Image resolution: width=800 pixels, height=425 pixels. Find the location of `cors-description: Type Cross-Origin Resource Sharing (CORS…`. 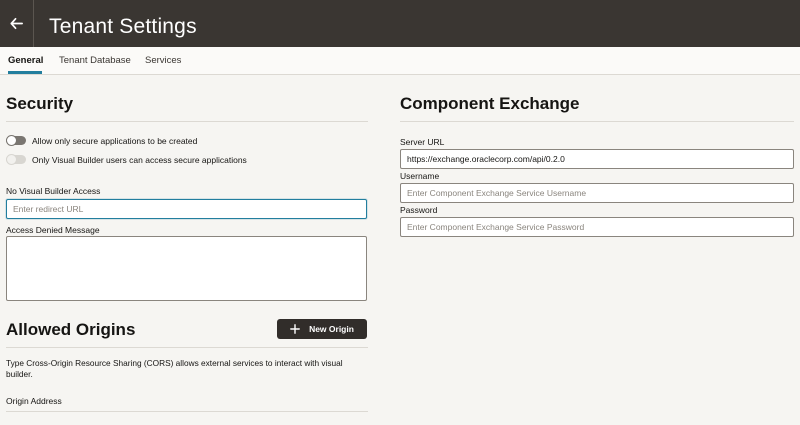

cors-description: Type Cross-Origin Resource Sharing (CORS… is located at coordinates (174, 368).